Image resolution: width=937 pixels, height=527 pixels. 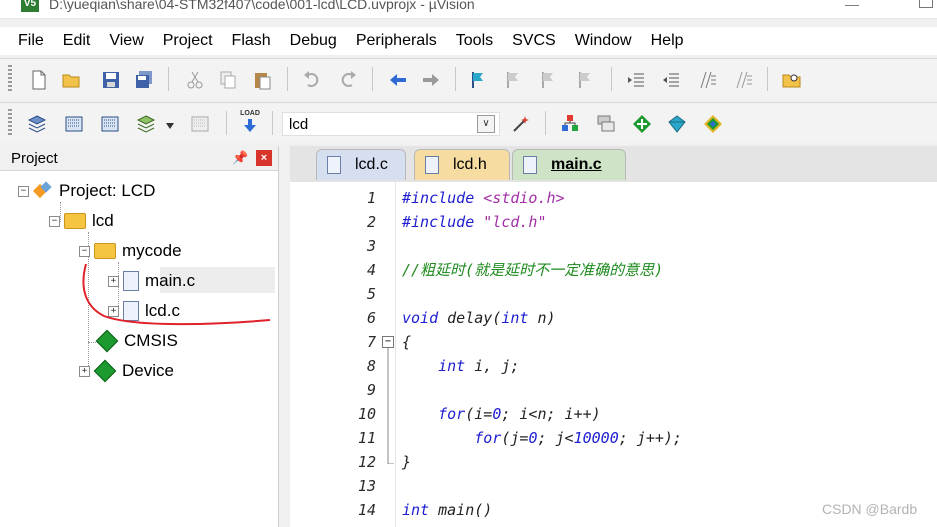 What do you see at coordinates (74, 124) in the screenshot?
I see `build-icon` at bounding box center [74, 124].